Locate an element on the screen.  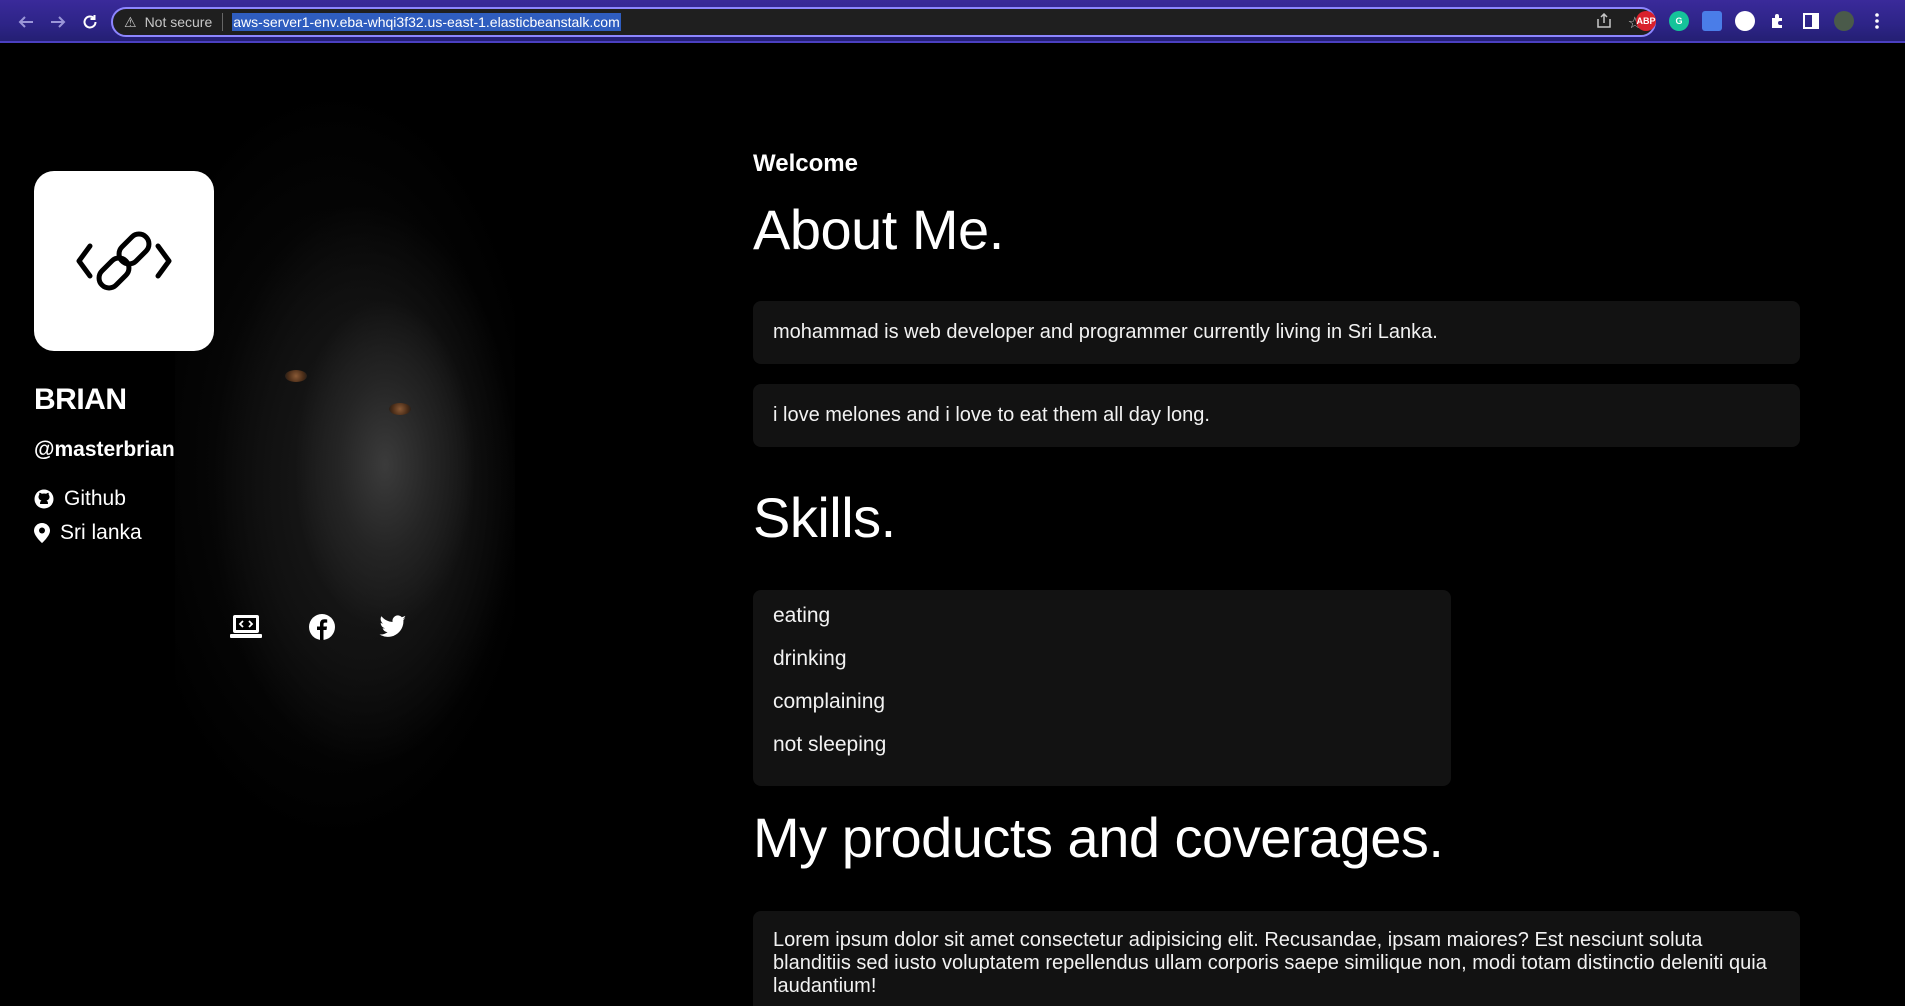
location-row: Sri lanka is located at coordinates (88, 533).